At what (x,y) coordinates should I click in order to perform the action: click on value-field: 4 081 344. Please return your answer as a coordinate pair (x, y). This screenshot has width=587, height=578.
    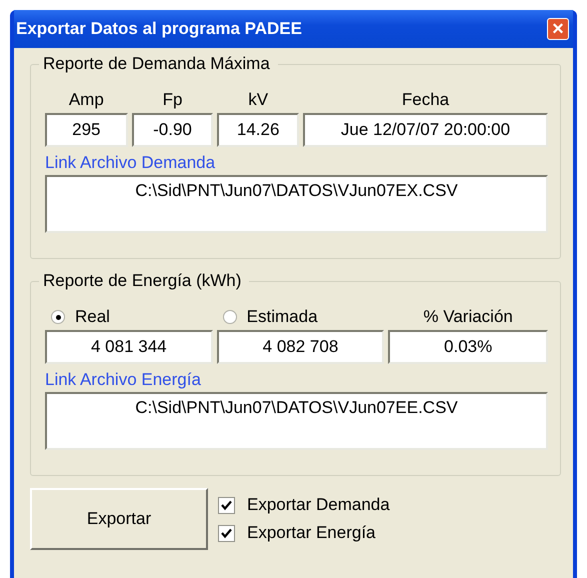
    Looking at the image, I should click on (129, 347).